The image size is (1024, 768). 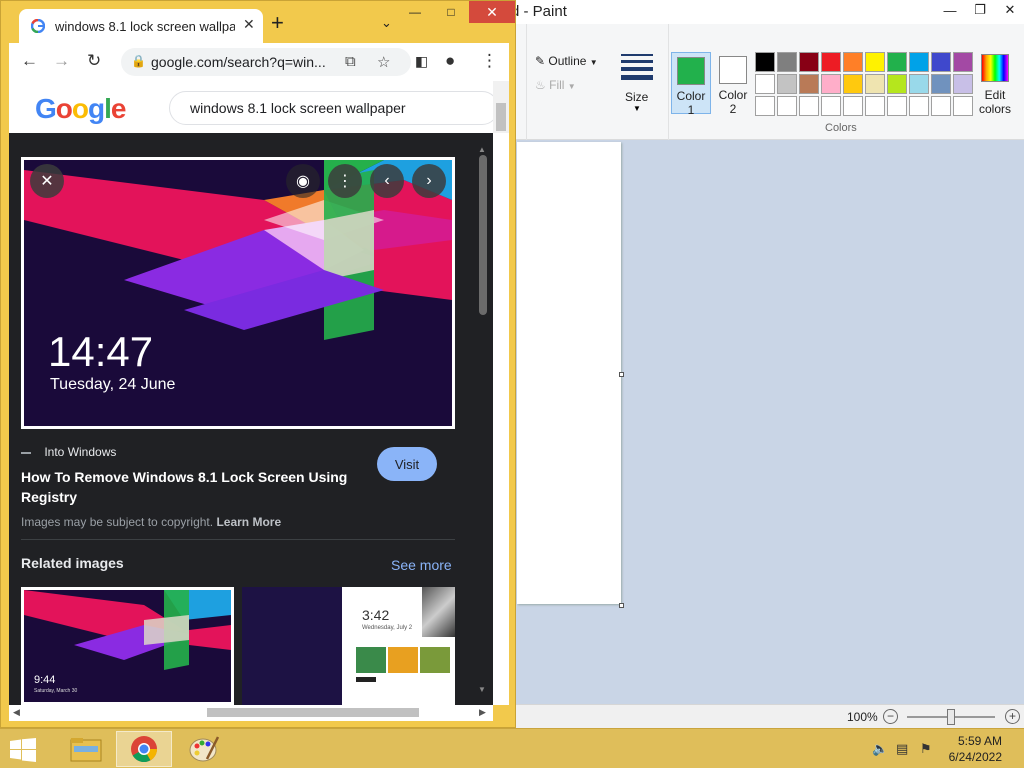 What do you see at coordinates (350, 61) in the screenshot?
I see `share-icon: ⧉` at bounding box center [350, 61].